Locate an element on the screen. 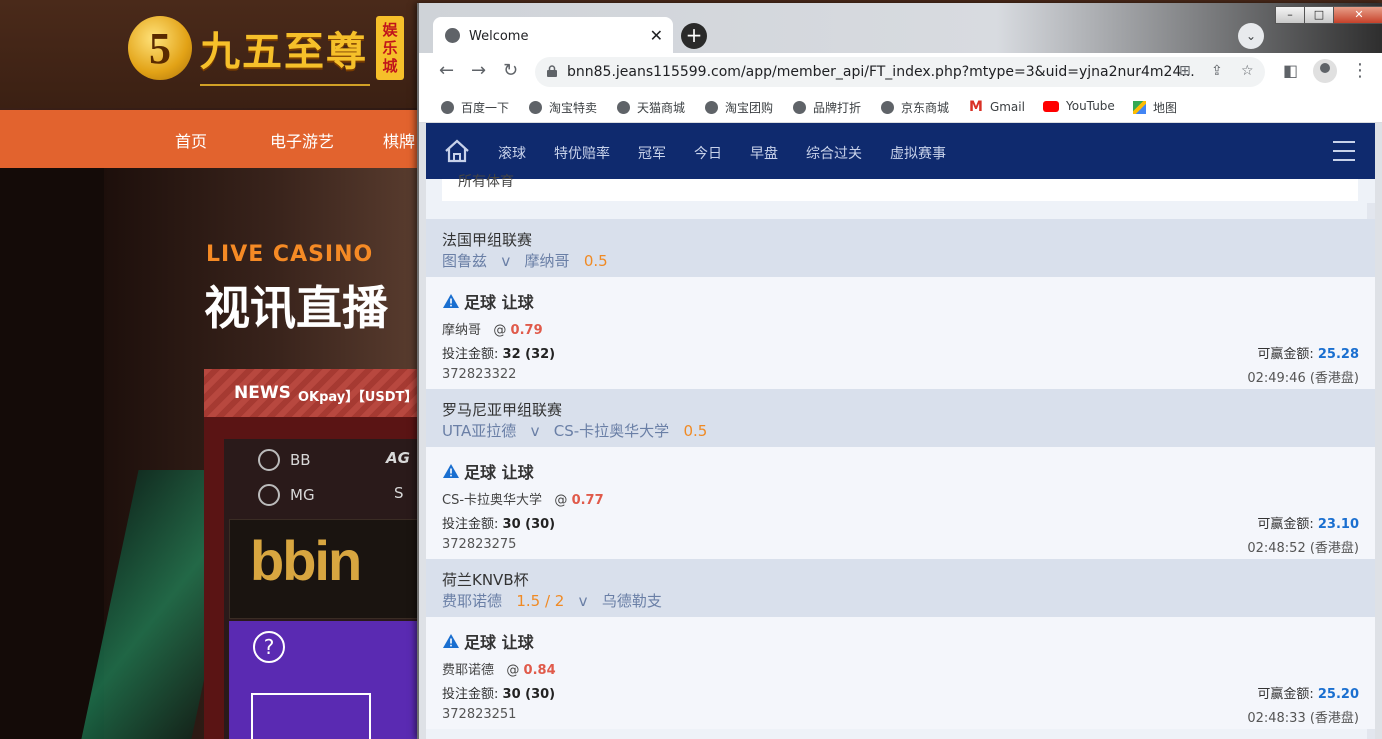 The width and height of the screenshot is (1382, 739). tab-welcome: Welcome ✕ is located at coordinates (553, 36).